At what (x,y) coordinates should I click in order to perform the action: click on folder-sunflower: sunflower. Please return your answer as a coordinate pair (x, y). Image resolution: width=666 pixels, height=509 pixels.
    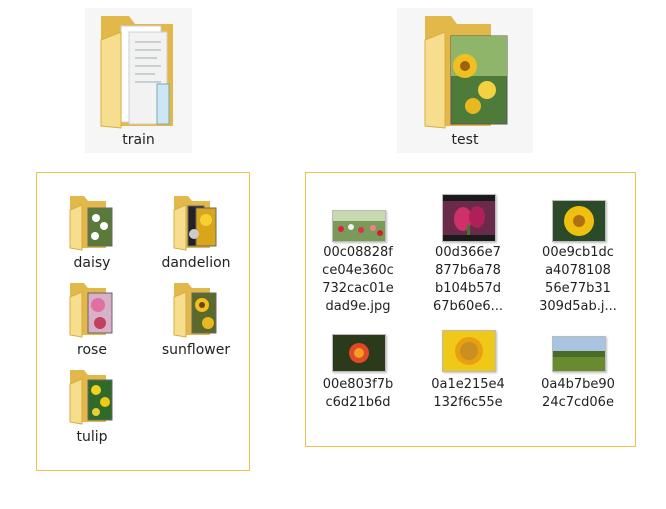
    Looking at the image, I should click on (196, 320).